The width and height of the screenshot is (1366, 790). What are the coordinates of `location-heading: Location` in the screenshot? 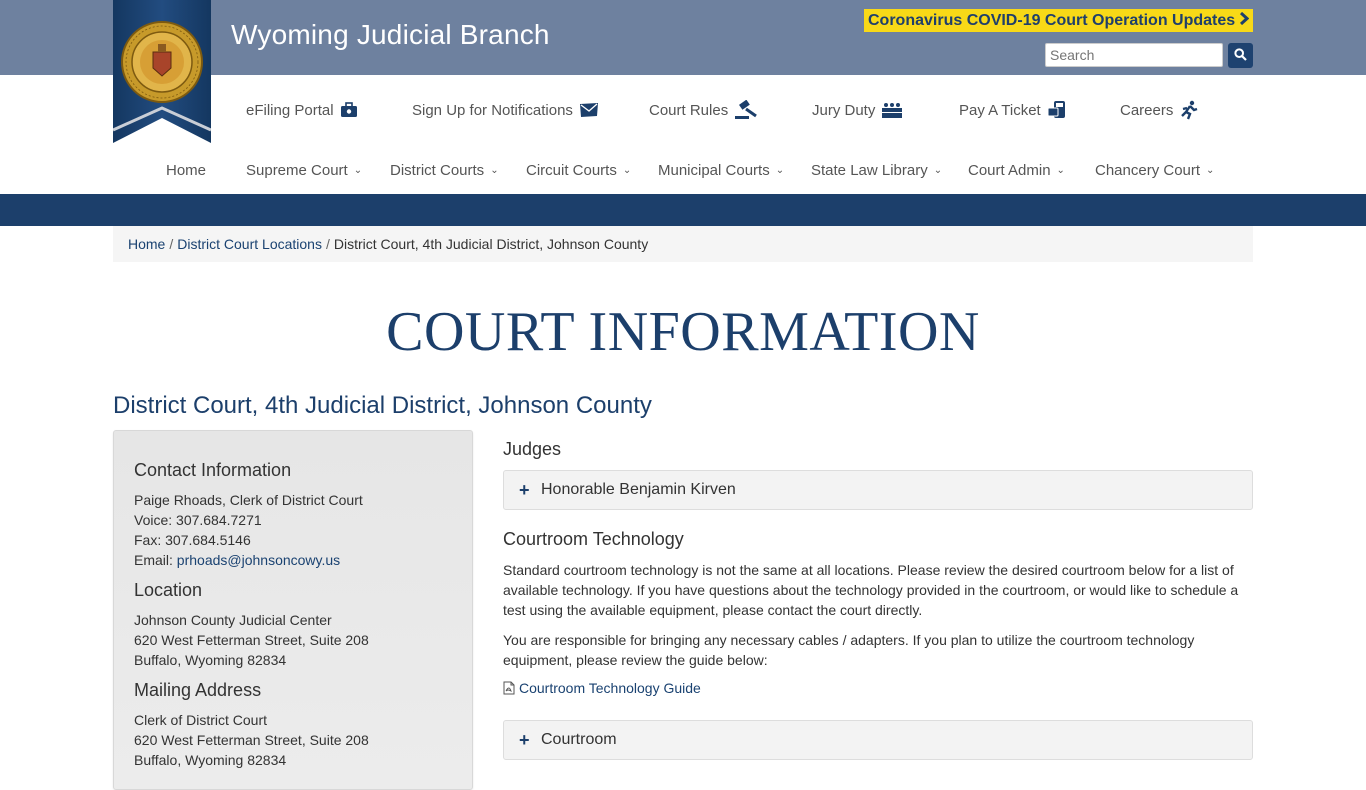 It's located at (168, 590).